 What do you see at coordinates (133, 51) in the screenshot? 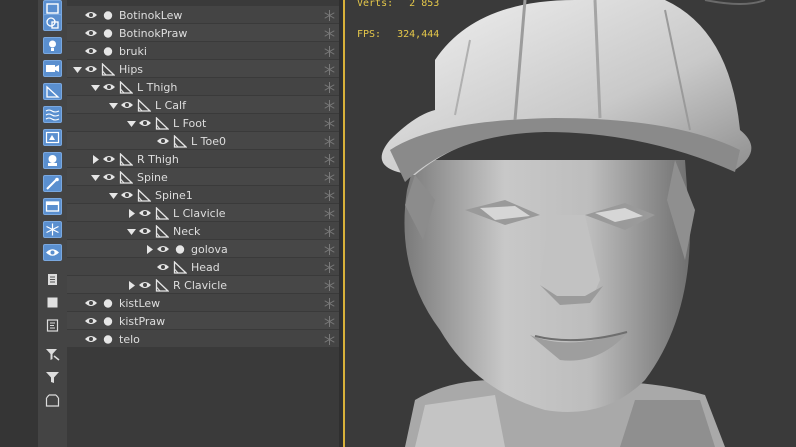
I see `object-name-label: bruki` at bounding box center [133, 51].